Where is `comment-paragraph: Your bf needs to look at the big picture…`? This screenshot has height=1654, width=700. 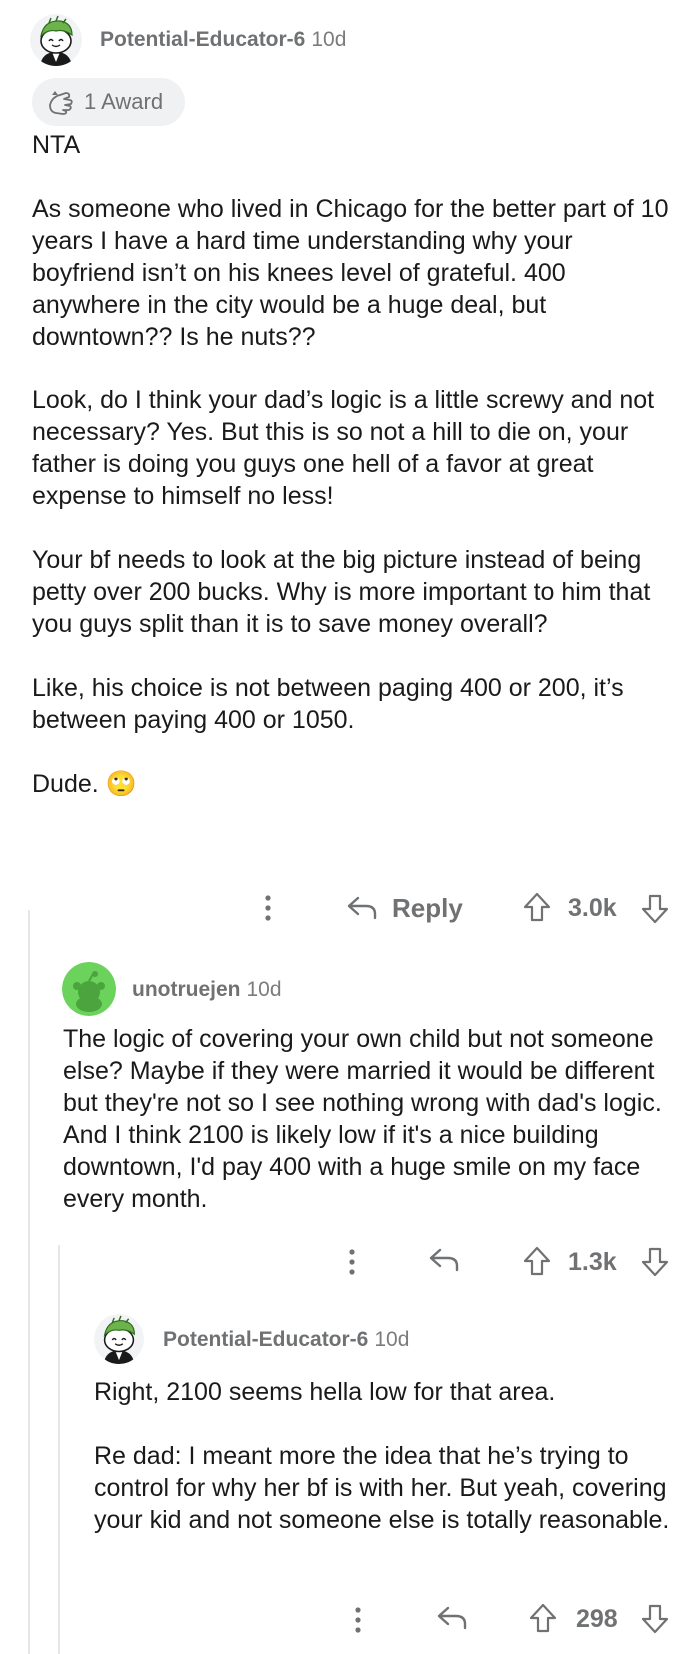
comment-paragraph: Your bf needs to look at the big picture… is located at coordinates (341, 592).